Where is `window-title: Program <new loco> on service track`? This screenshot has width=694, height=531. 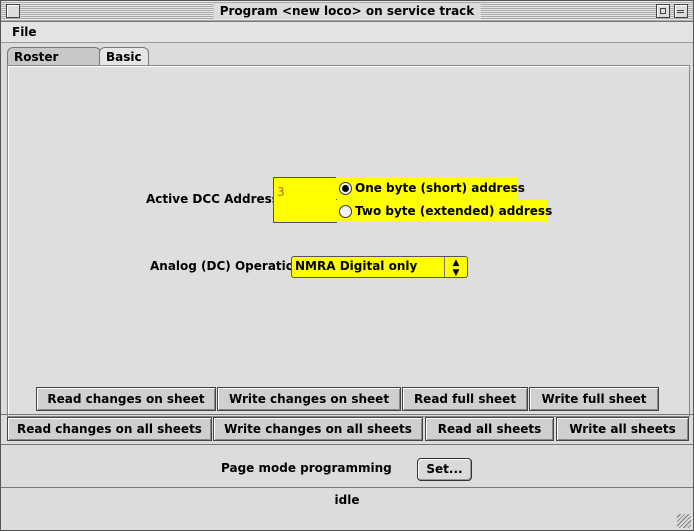 window-title: Program <new loco> on service track is located at coordinates (347, 11).